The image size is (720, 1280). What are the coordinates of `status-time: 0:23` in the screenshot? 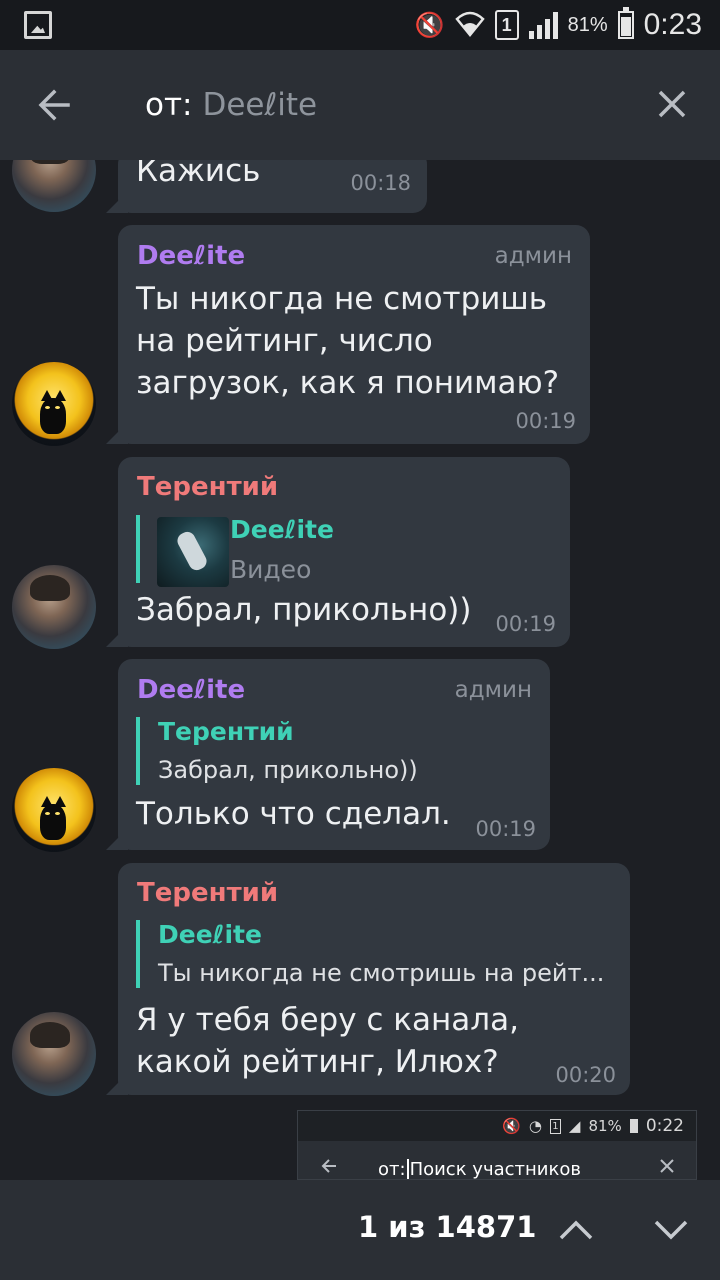 It's located at (672, 24).